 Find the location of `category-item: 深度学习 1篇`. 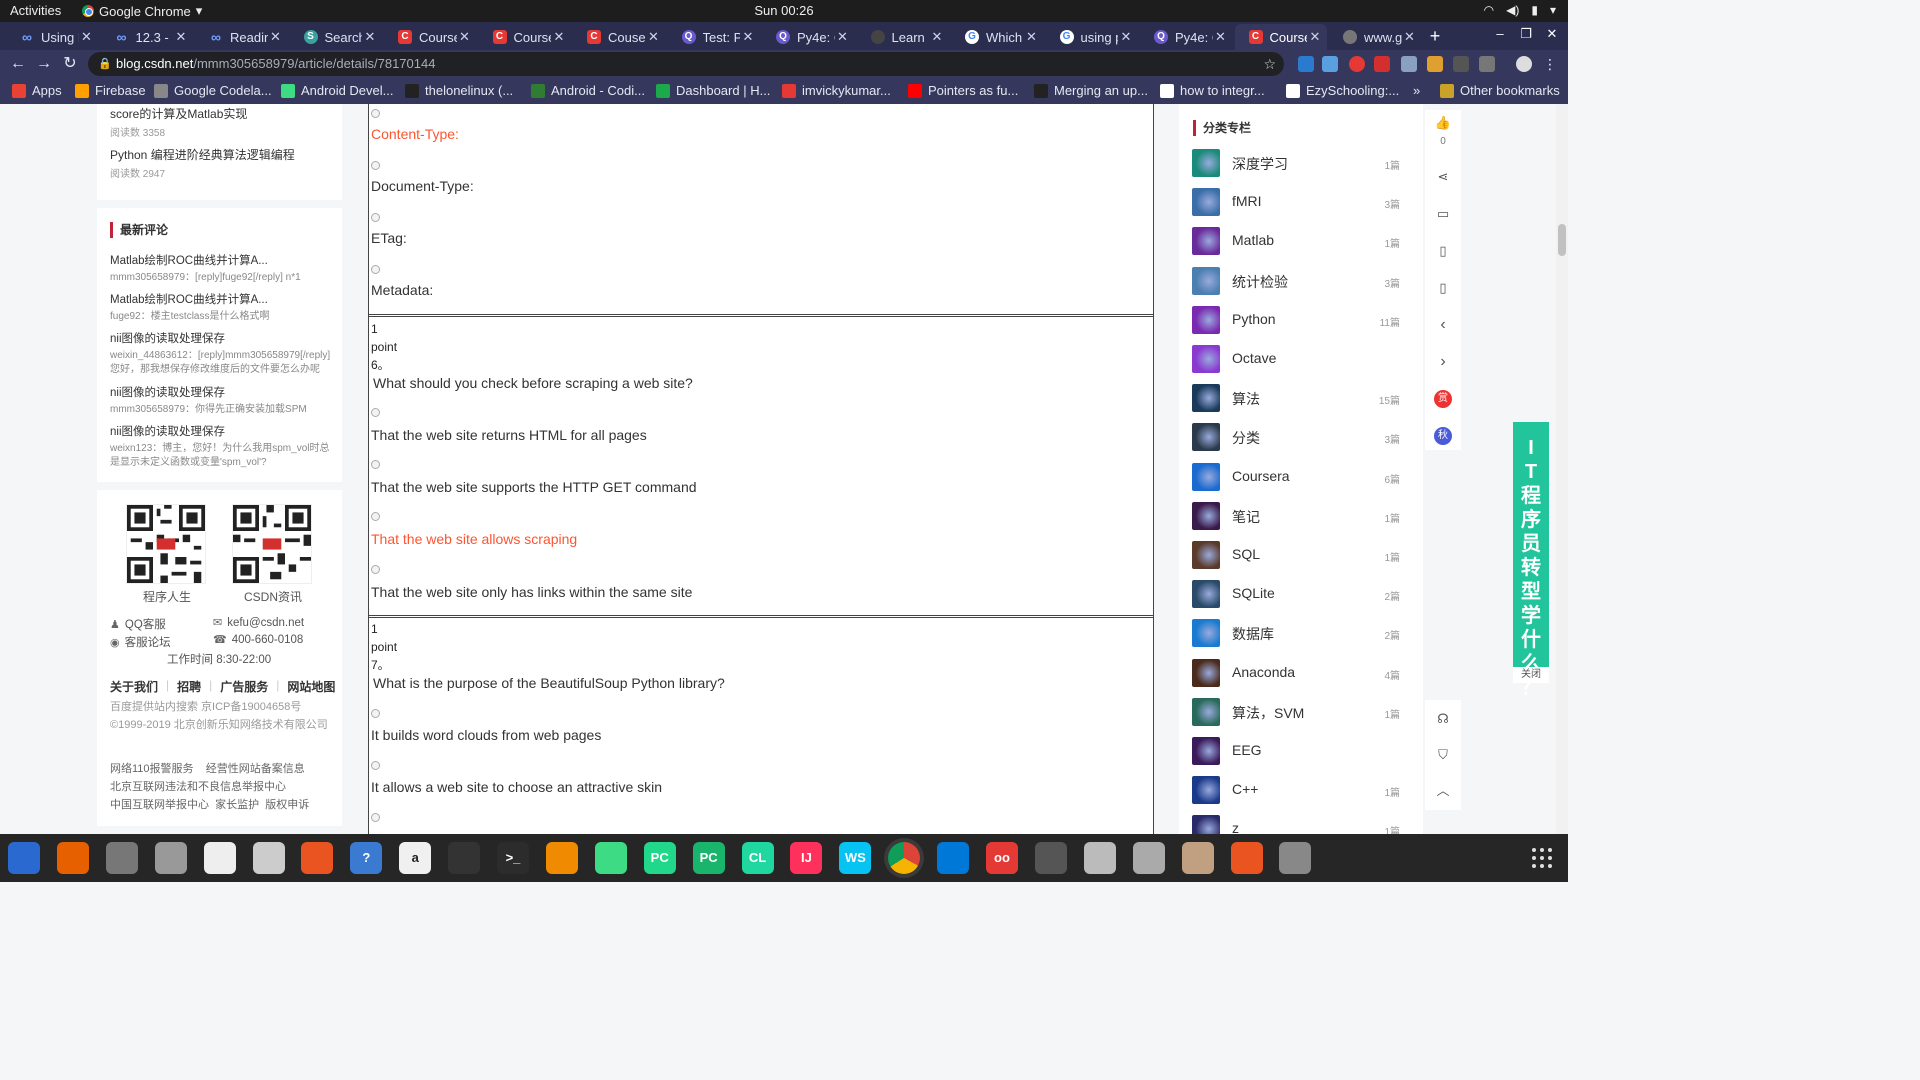

category-item: 深度学习 1篇 is located at coordinates (1296, 163).